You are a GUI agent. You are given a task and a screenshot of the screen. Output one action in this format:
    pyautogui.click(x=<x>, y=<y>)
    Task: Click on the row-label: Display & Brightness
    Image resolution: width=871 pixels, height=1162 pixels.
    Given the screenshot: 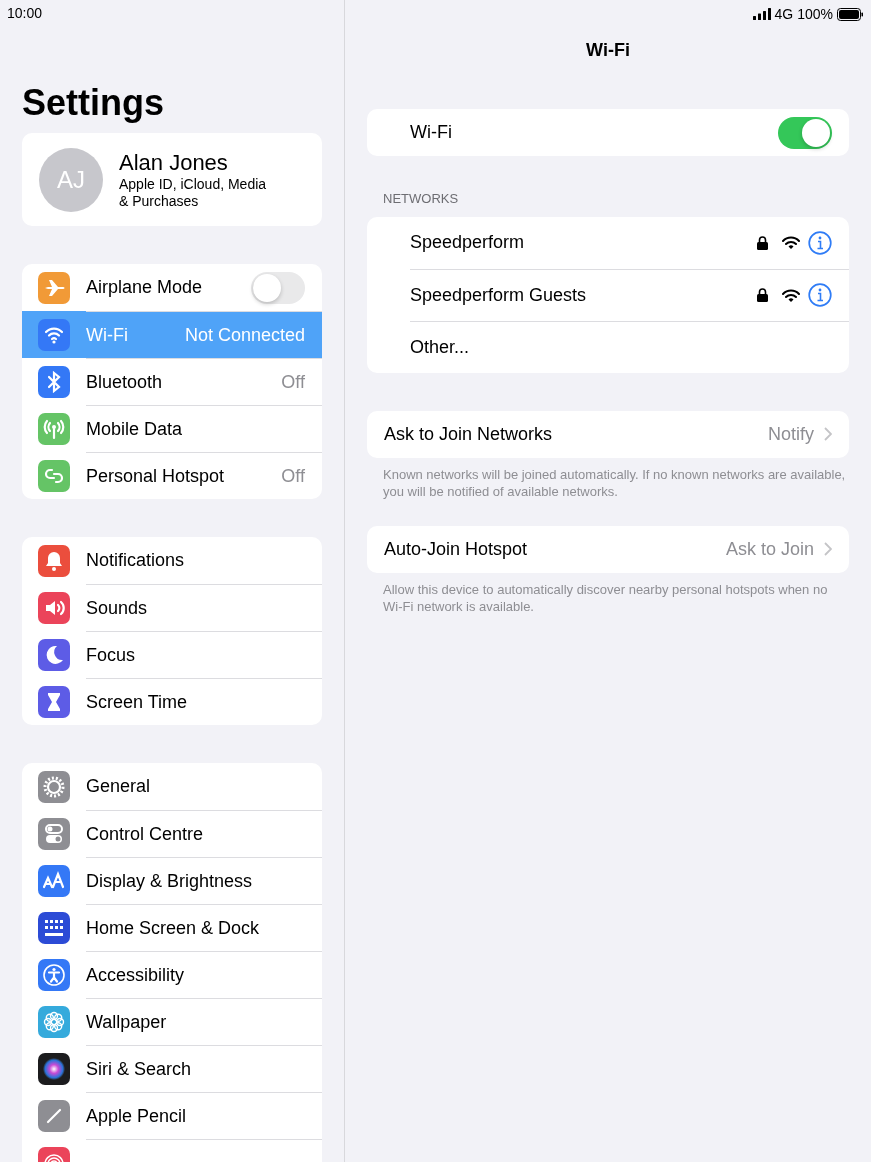 What is the action you would take?
    pyautogui.click(x=170, y=881)
    